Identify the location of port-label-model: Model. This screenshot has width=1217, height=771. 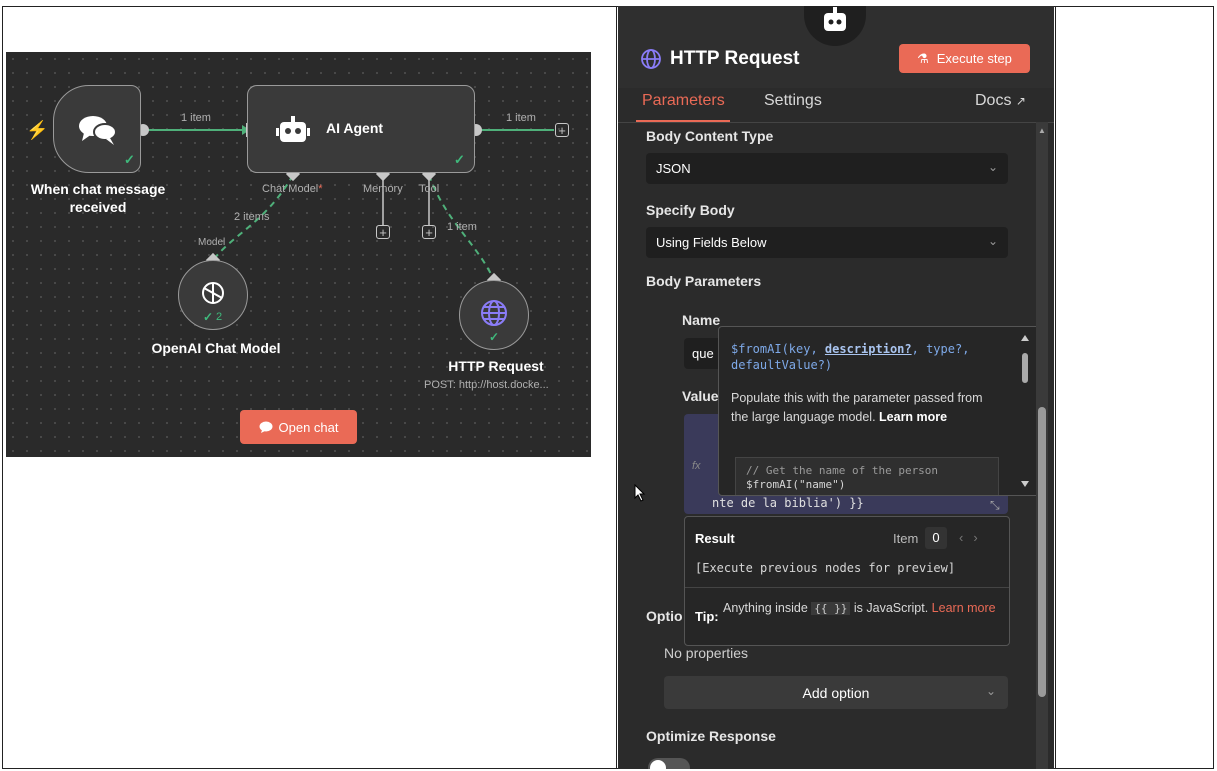
(212, 242).